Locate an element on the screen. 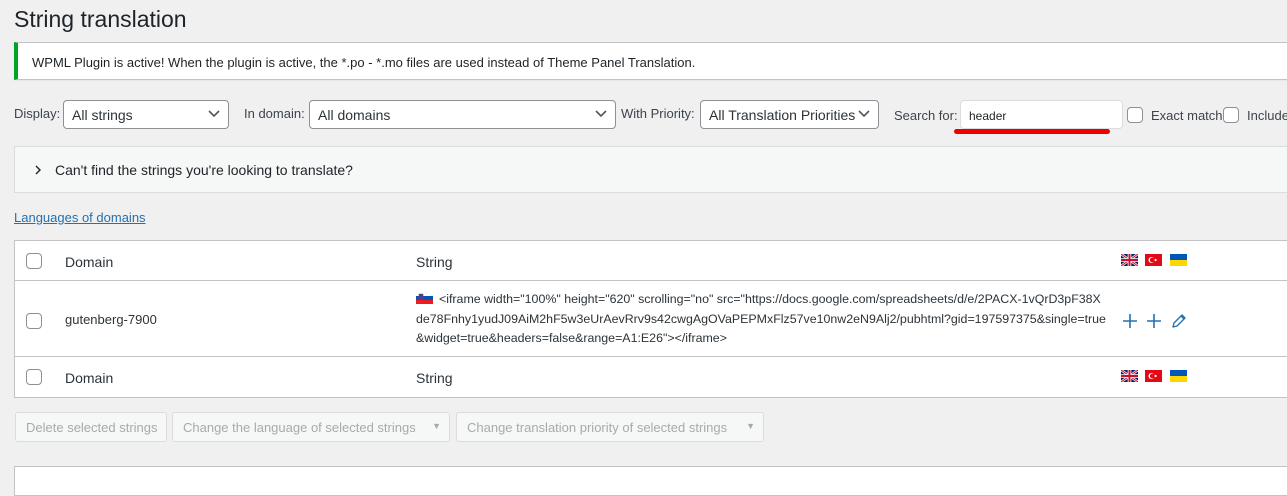 The height and width of the screenshot is (496, 1287). slovenia-flag-icon is located at coordinates (424, 298).